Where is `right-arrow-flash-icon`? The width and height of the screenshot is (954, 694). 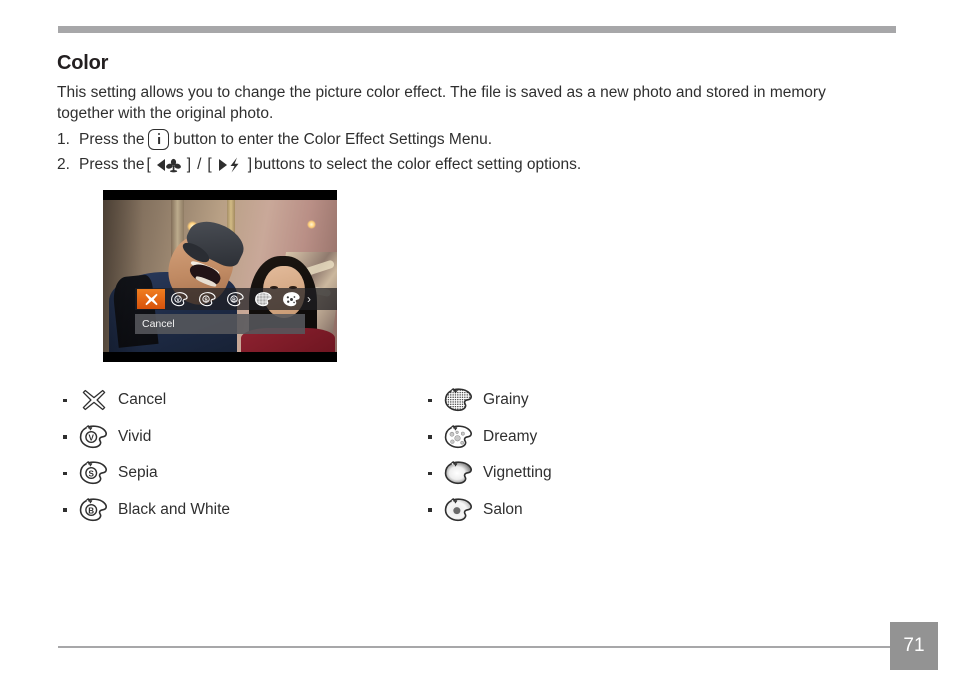 right-arrow-flash-icon is located at coordinates (230, 165).